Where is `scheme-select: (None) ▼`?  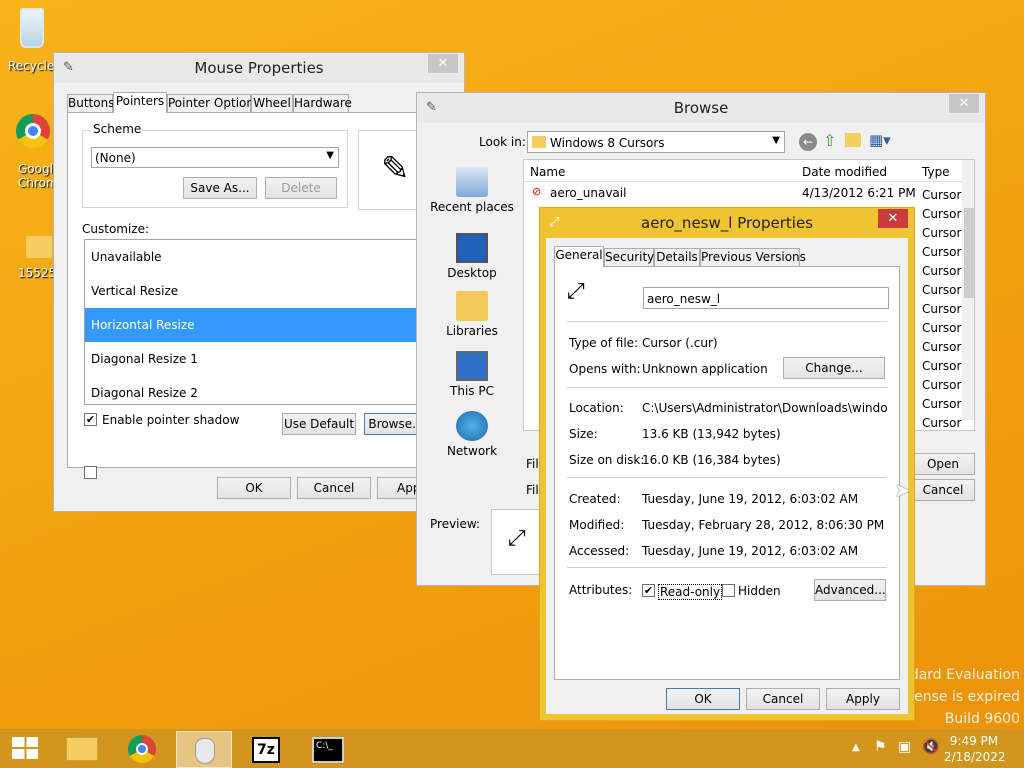 scheme-select: (None) ▼ is located at coordinates (215, 157).